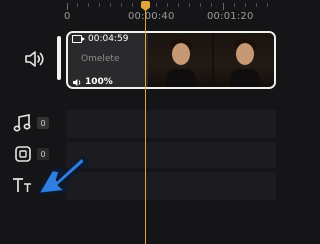  Describe the element at coordinates (67, 16) in the screenshot. I see `ruler-label-start: 0` at that location.